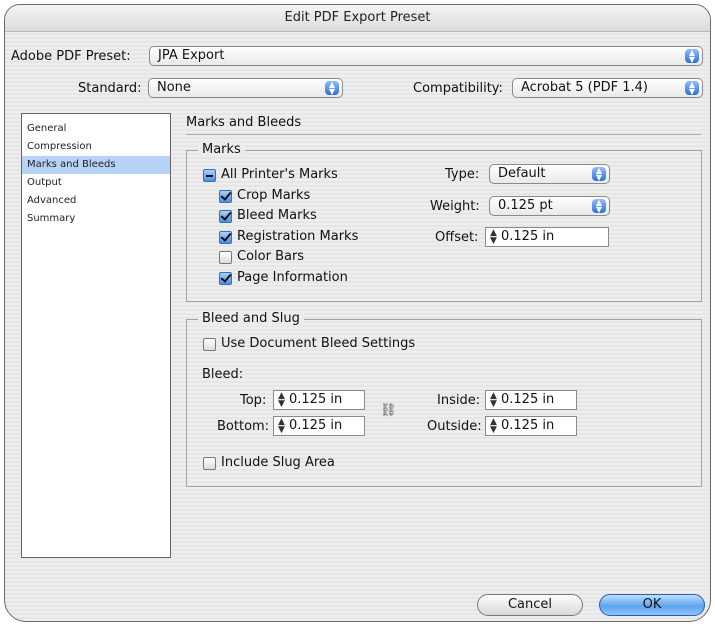 This screenshot has height=627, width=715. I want to click on include-slug-checkbox, so click(209, 463).